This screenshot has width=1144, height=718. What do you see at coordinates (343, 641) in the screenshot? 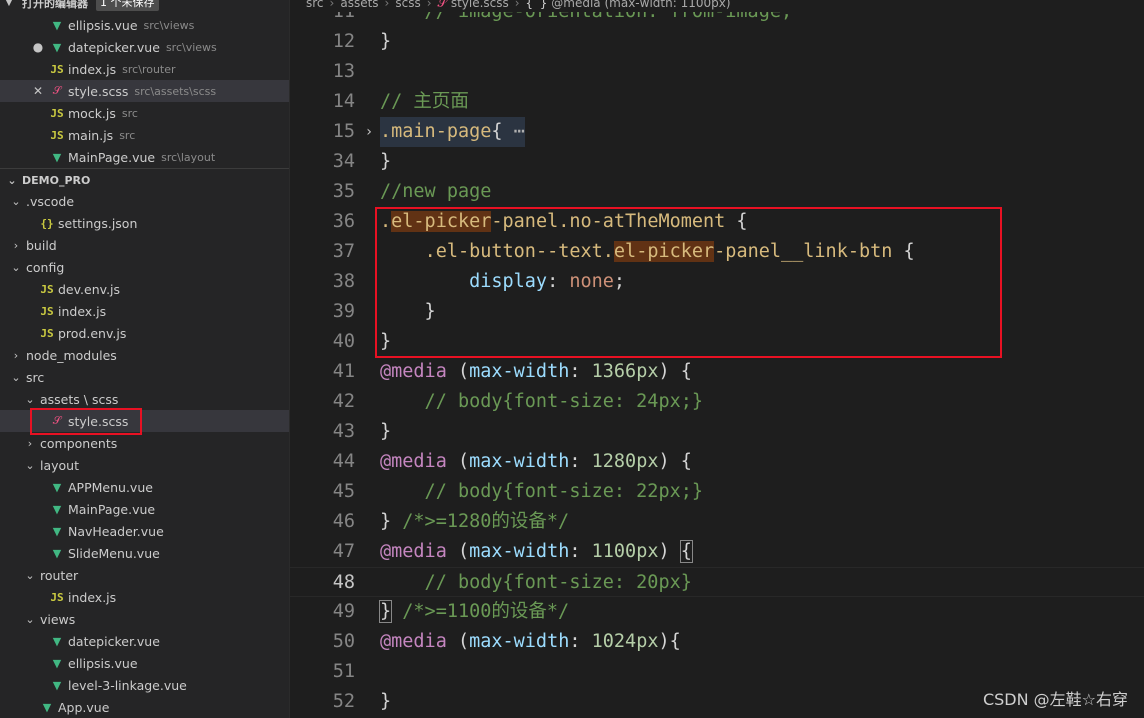
I see `line-number: 50` at bounding box center [343, 641].